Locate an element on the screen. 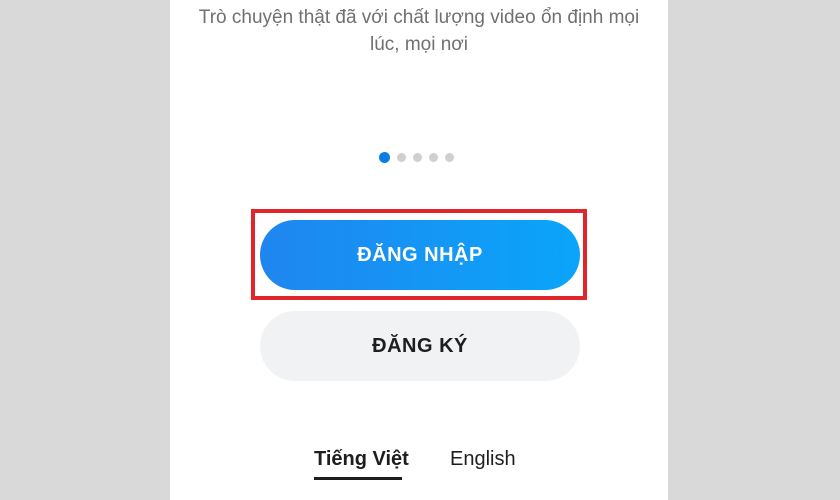 This screenshot has height=500, width=840. signup-button: ĐĂNG KÝ is located at coordinates (420, 346).